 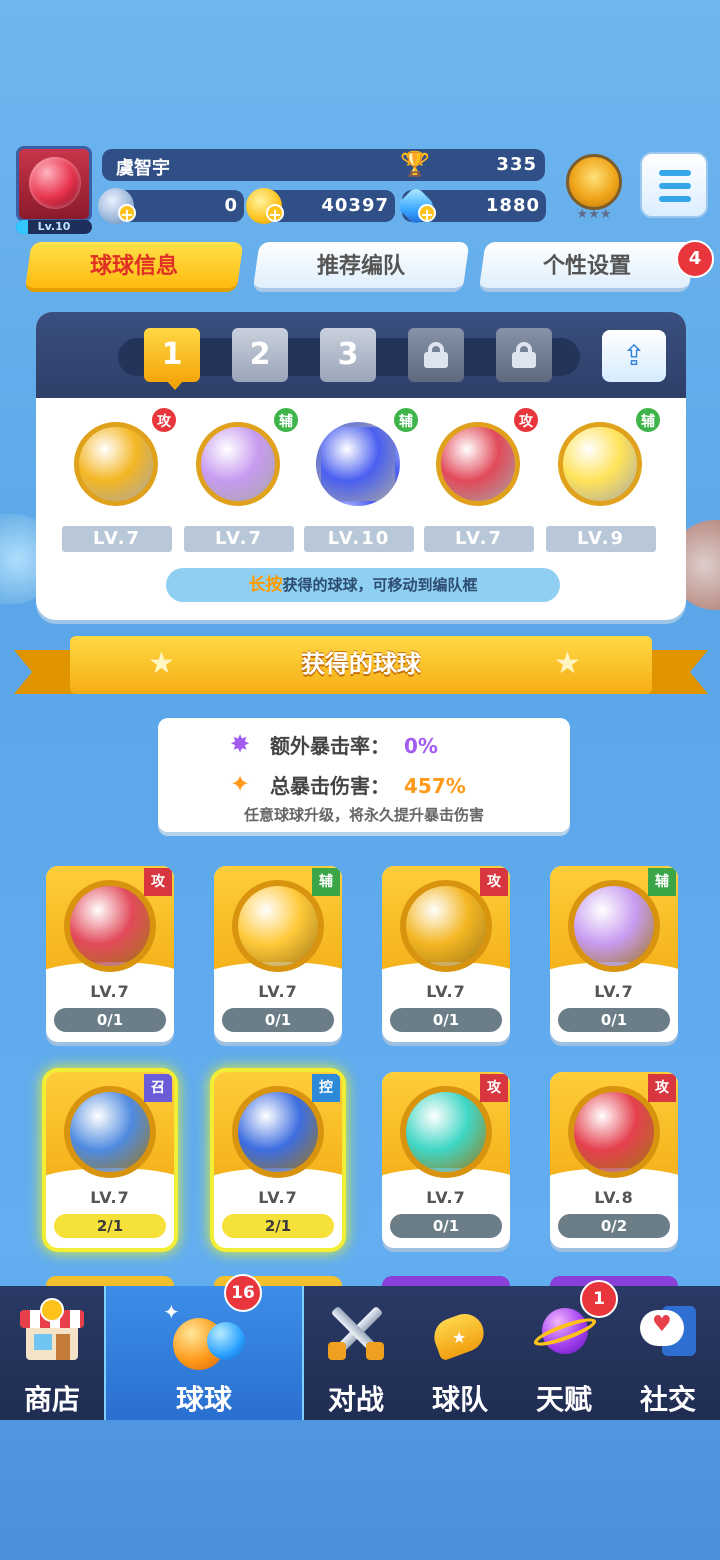 What do you see at coordinates (204, 1353) in the screenshot?
I see `nav-balls: ✦ 球球` at bounding box center [204, 1353].